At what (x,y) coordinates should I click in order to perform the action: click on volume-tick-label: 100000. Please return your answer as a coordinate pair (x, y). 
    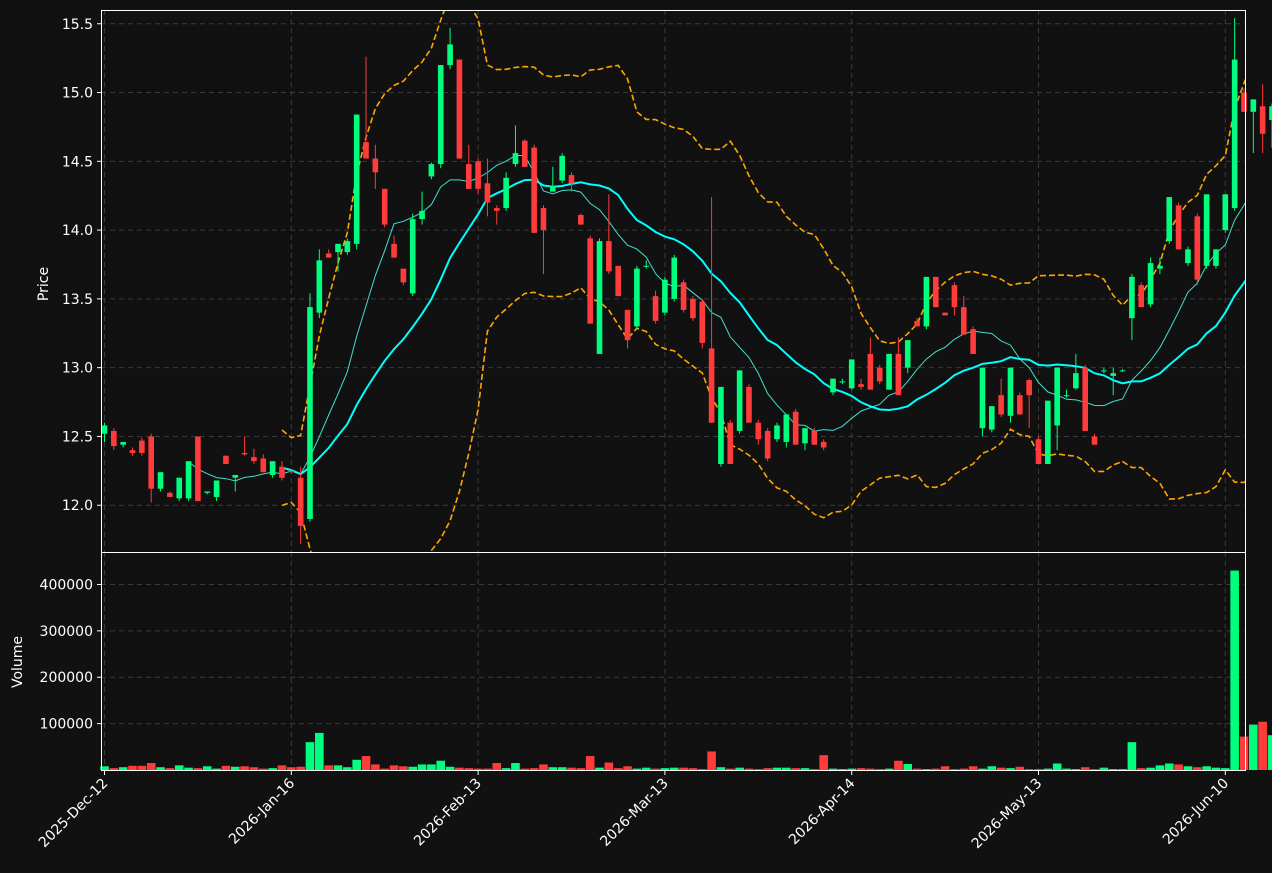
    Looking at the image, I should click on (66, 725).